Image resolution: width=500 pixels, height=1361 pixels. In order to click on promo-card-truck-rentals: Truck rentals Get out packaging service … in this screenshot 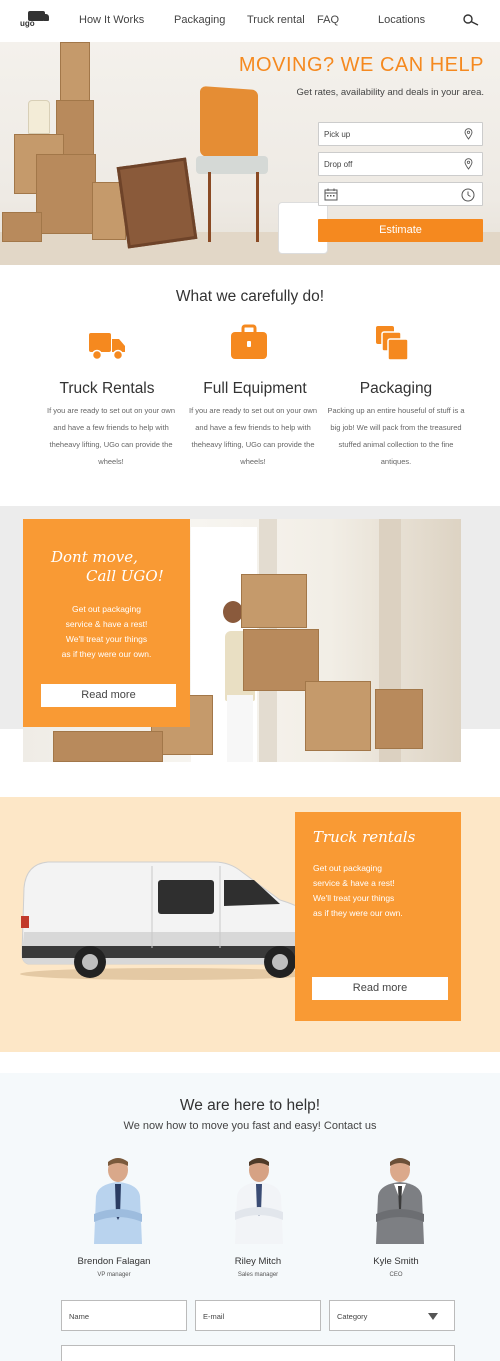, I will do `click(378, 916)`.